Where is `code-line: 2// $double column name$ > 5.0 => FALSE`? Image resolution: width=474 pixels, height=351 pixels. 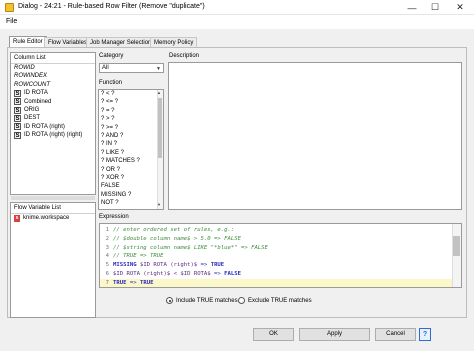 code-line: 2// $double column name$ > 5.0 => FALSE is located at coordinates (173, 238).